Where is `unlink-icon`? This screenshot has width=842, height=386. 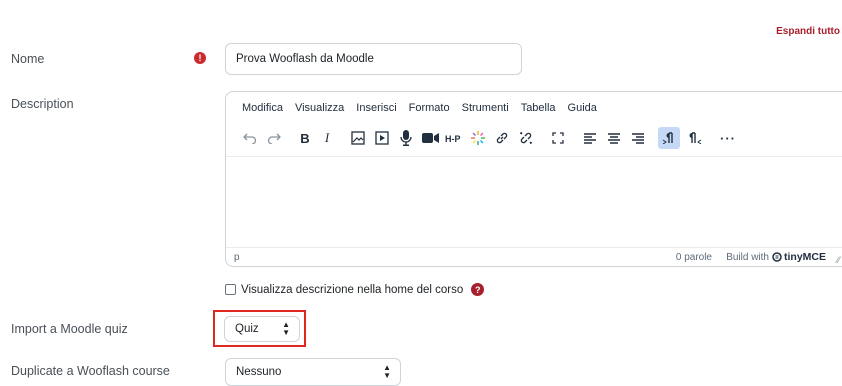 unlink-icon is located at coordinates (526, 138).